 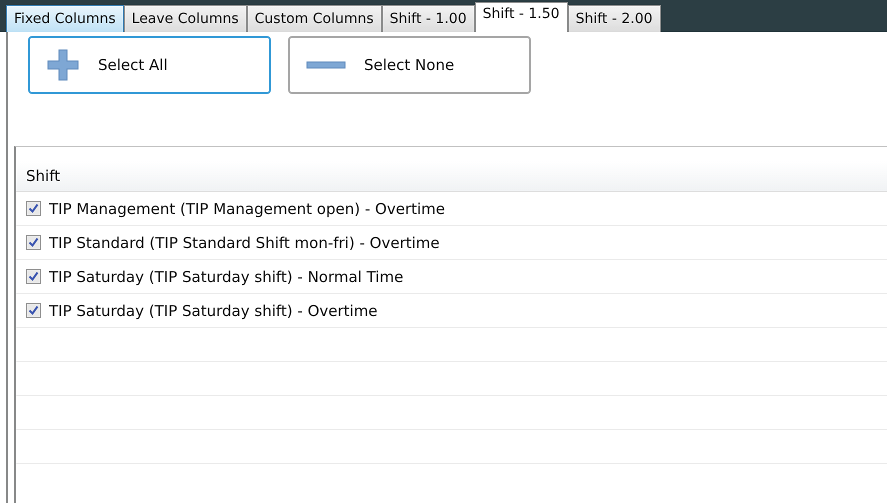 What do you see at coordinates (63, 65) in the screenshot?
I see `plus-icon` at bounding box center [63, 65].